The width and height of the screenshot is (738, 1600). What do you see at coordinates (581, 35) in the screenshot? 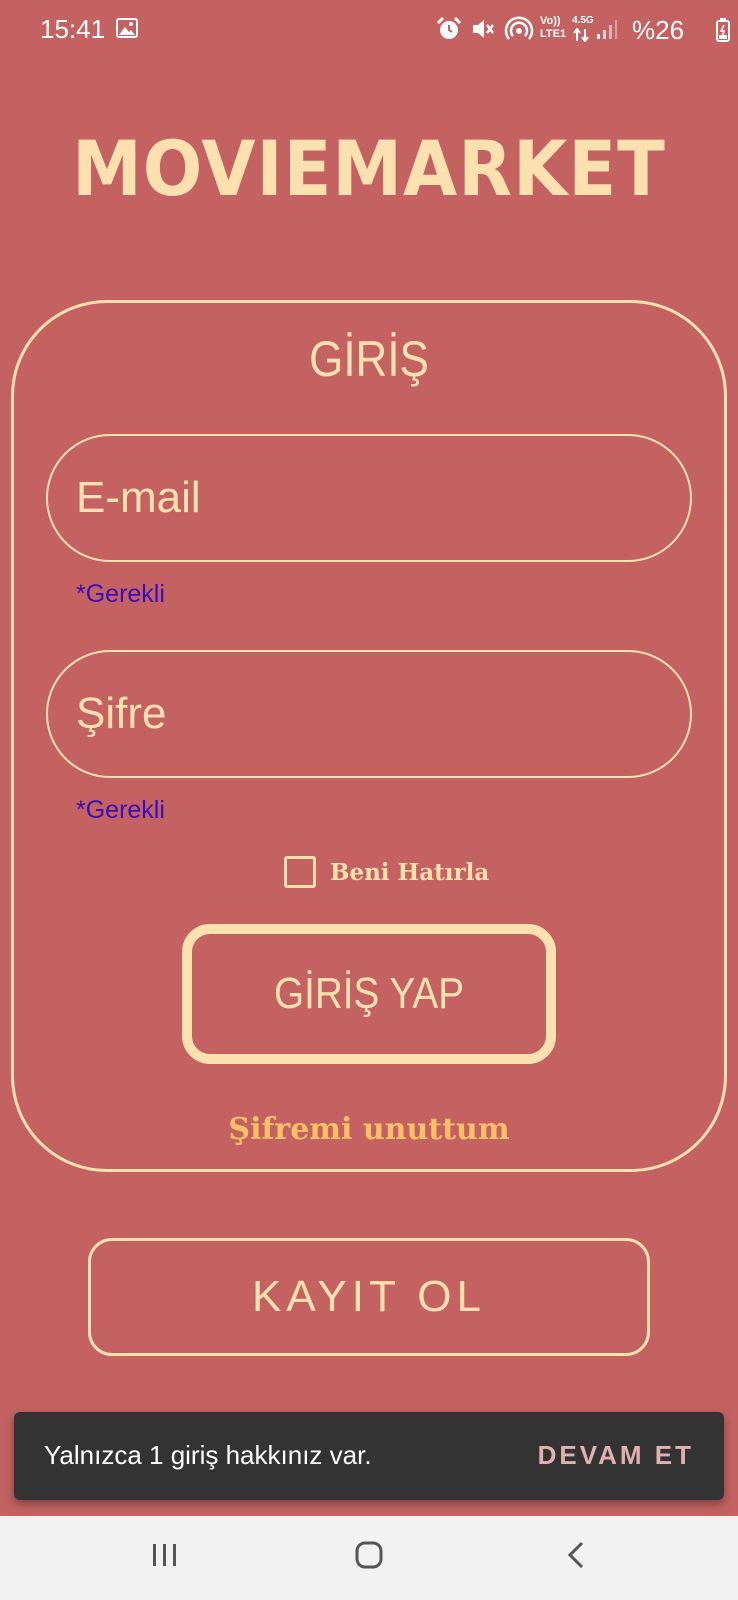
I see `data-arrows-icon` at bounding box center [581, 35].